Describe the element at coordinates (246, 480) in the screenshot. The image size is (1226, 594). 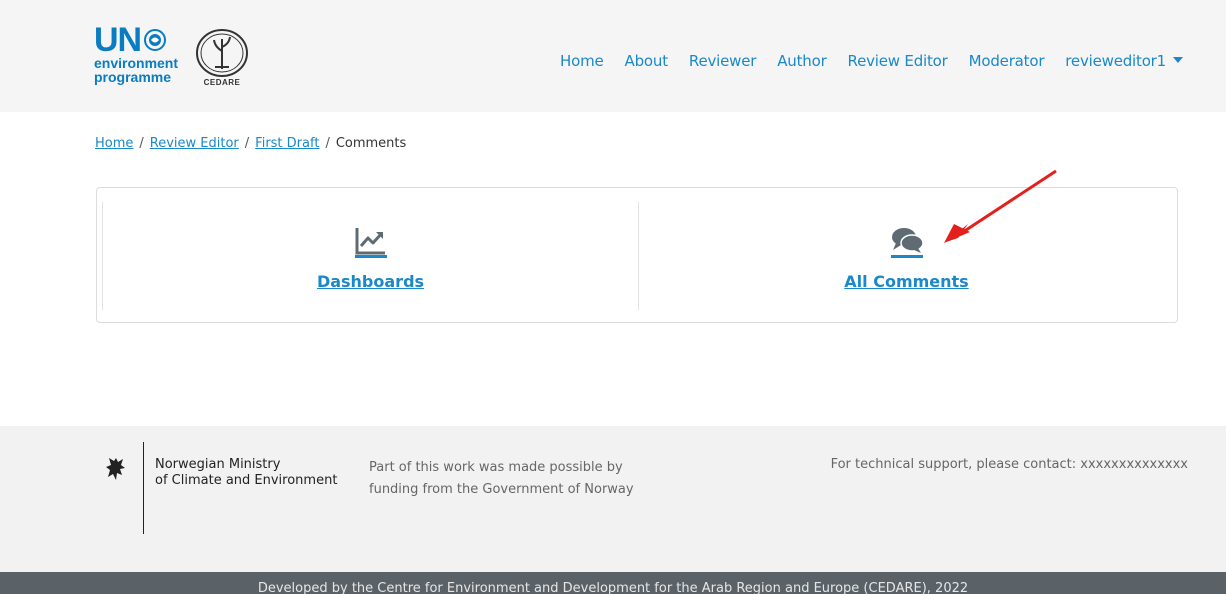
I see `ministry-line2: of Climate and Environment` at that location.